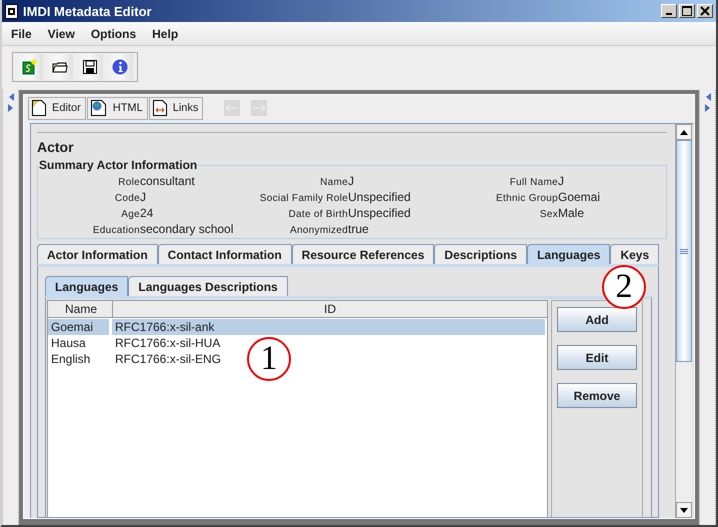  I want to click on tab: Resource References, so click(363, 254).